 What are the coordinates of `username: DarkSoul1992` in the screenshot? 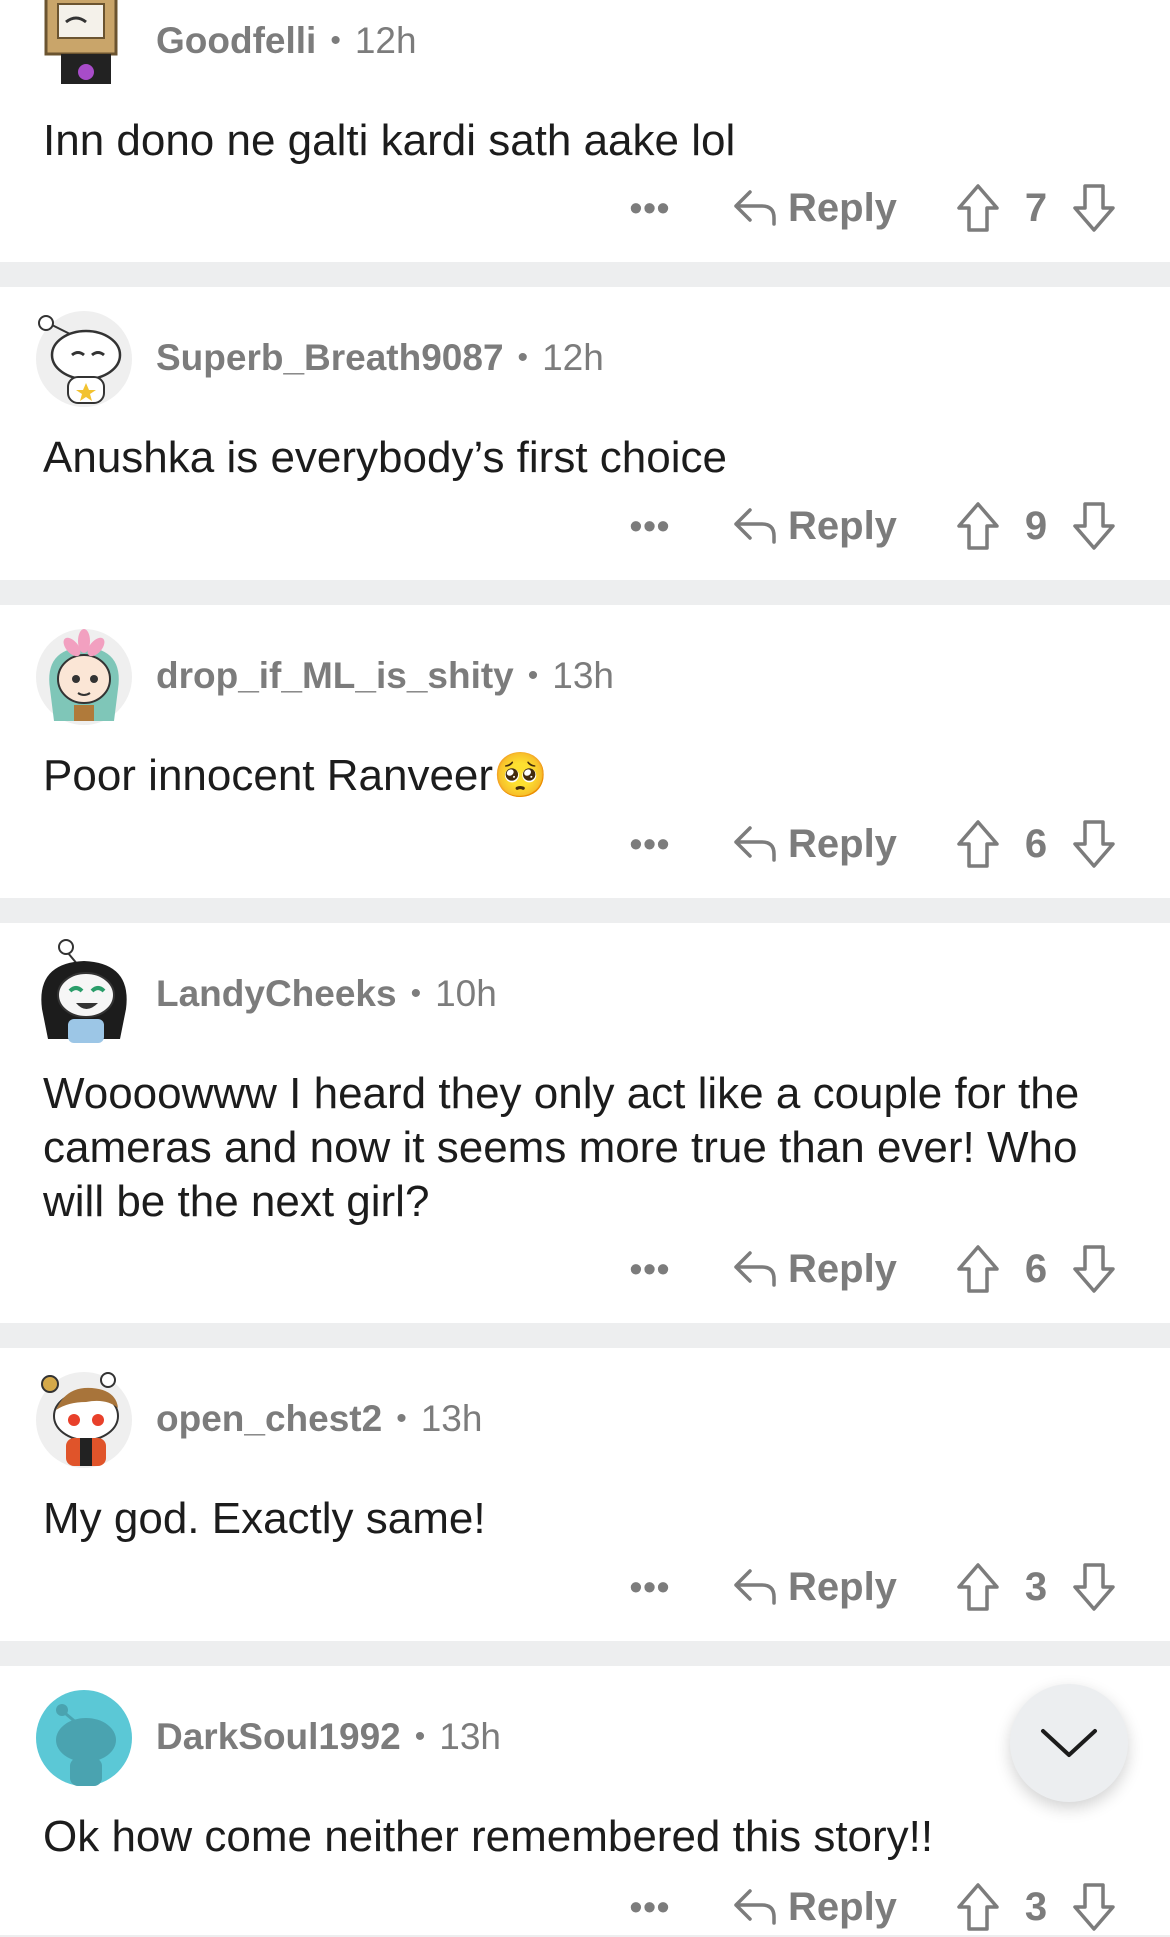 It's located at (278, 1737).